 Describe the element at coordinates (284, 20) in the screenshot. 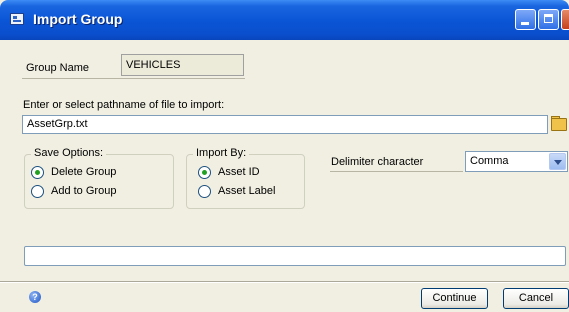

I see `title-bar: Import Group` at that location.